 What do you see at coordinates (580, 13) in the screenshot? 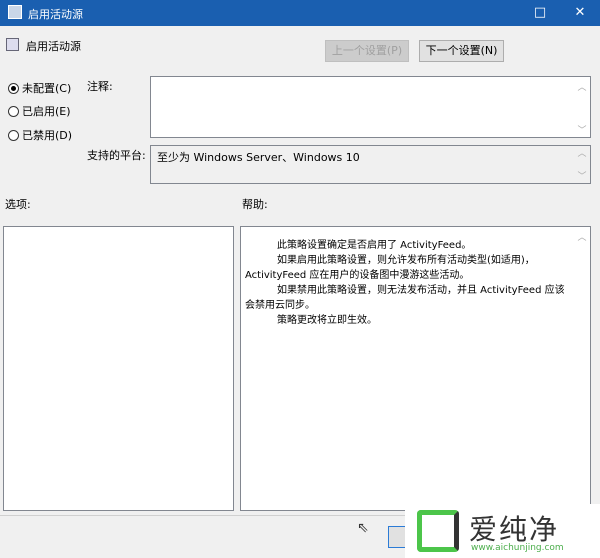
I see `close-button: ✕` at bounding box center [580, 13].